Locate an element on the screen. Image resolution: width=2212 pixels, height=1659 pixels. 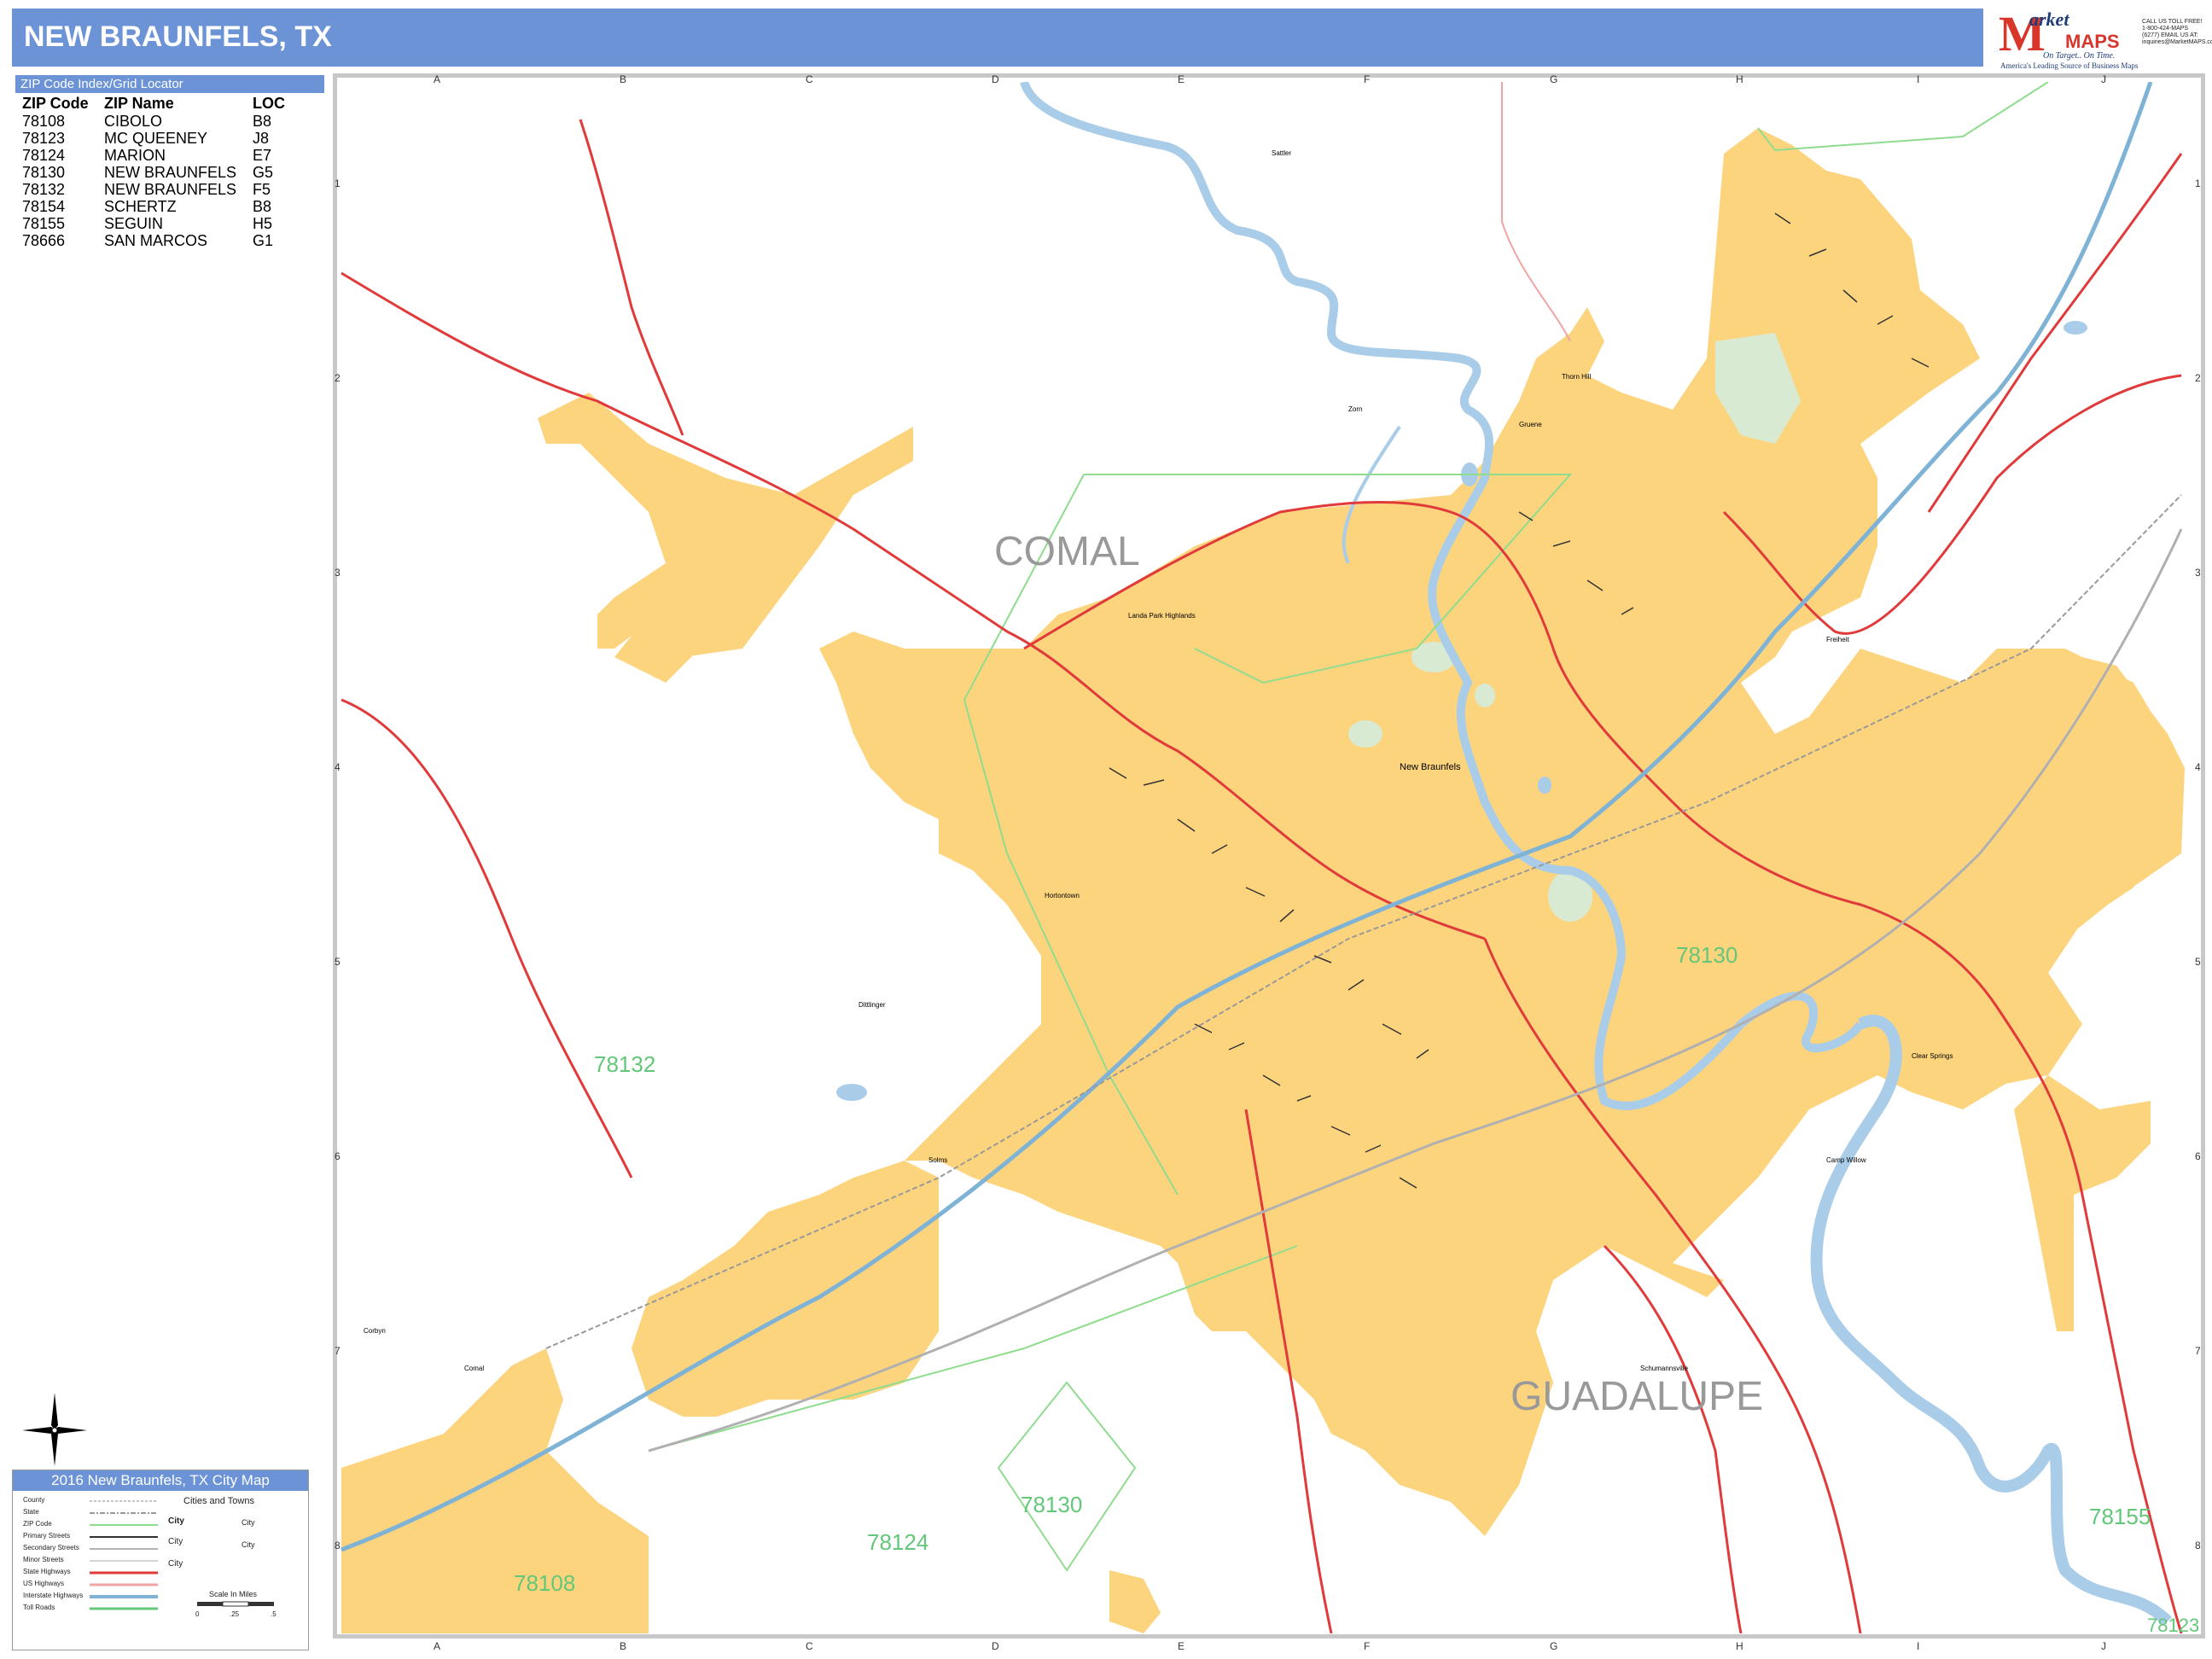
zip-row: 78666 SAN MARCOS G1 is located at coordinates (169, 240).